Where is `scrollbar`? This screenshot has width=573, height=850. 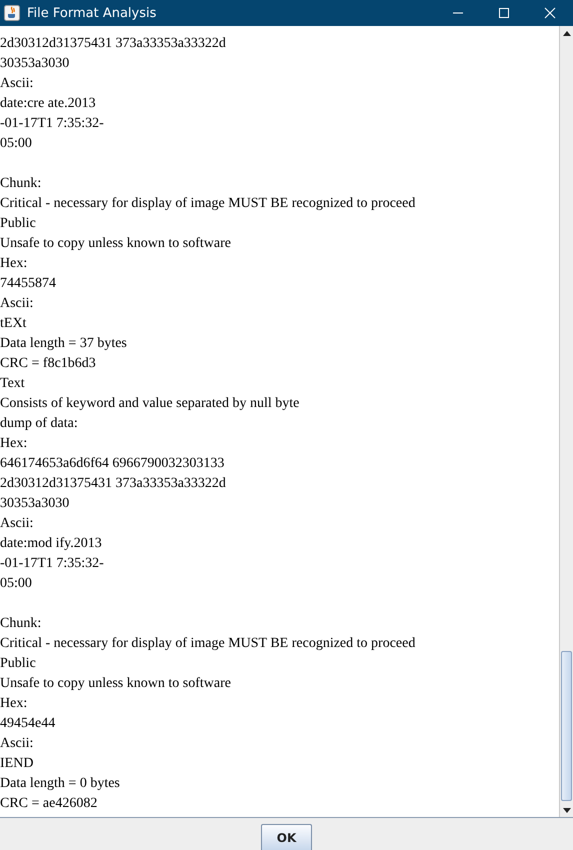
scrollbar is located at coordinates (566, 421).